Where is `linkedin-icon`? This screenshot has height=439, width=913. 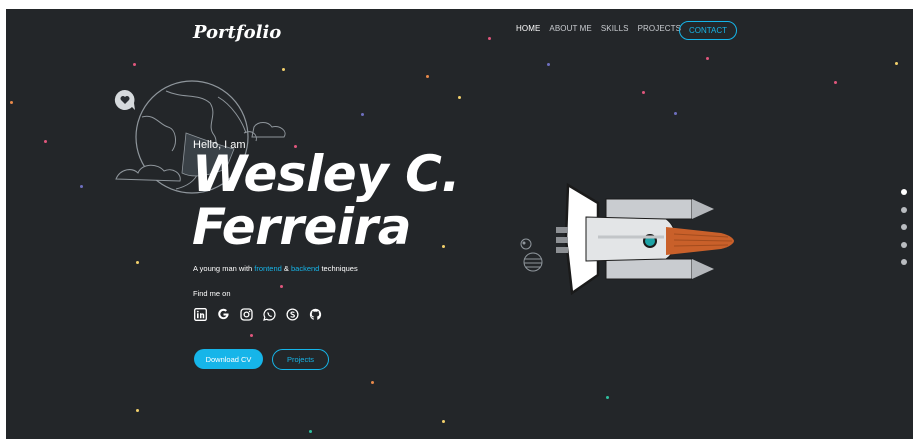 linkedin-icon is located at coordinates (200, 314).